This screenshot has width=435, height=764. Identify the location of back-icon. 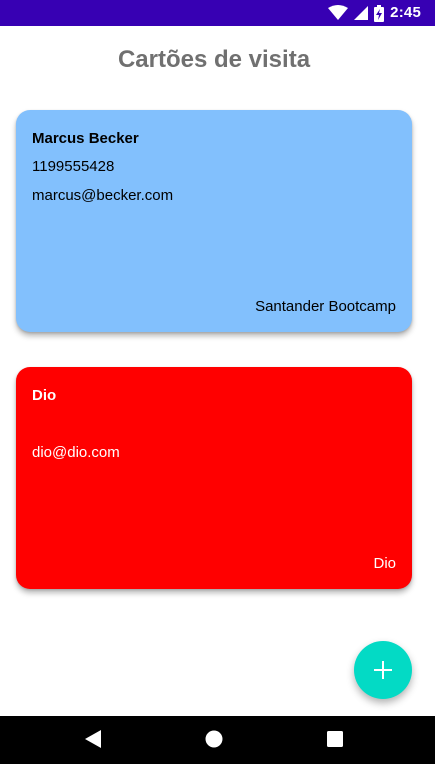
(93, 741).